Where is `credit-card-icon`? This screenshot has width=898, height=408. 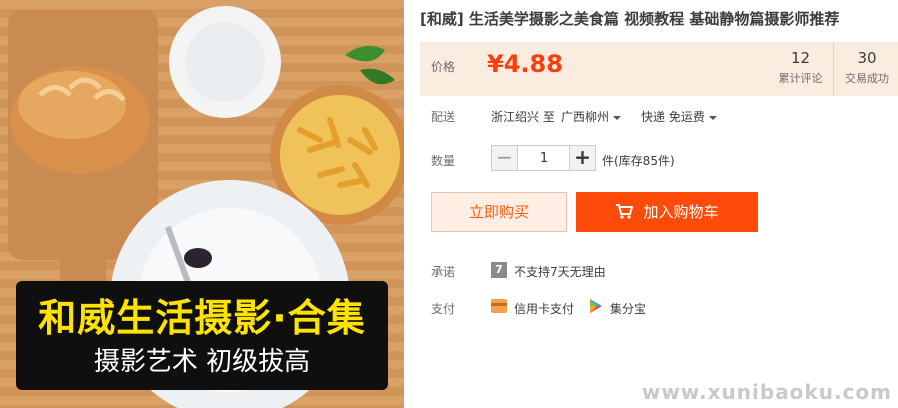 credit-card-icon is located at coordinates (499, 306).